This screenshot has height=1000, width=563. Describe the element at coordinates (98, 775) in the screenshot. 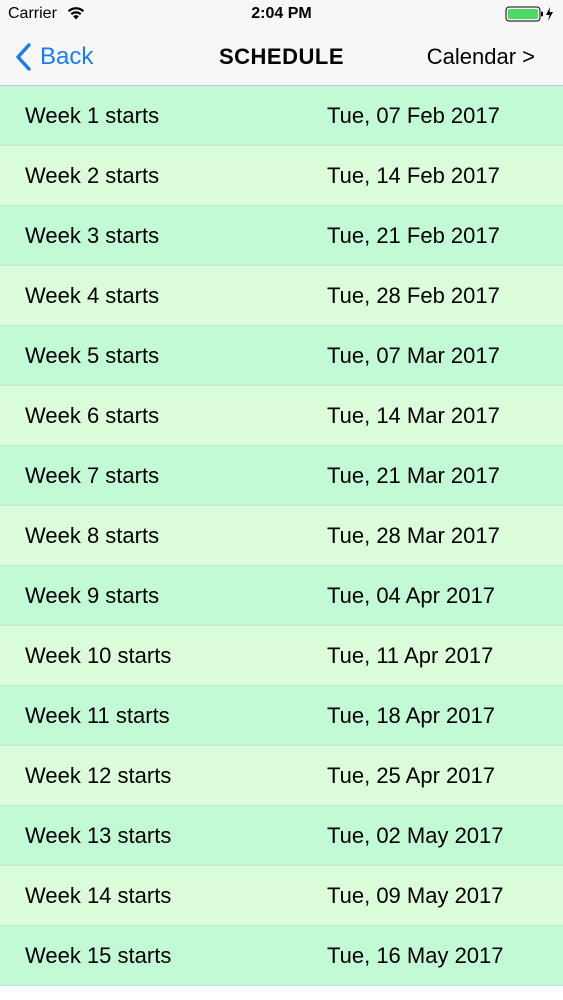

I see `week-label: Week 12 starts` at that location.